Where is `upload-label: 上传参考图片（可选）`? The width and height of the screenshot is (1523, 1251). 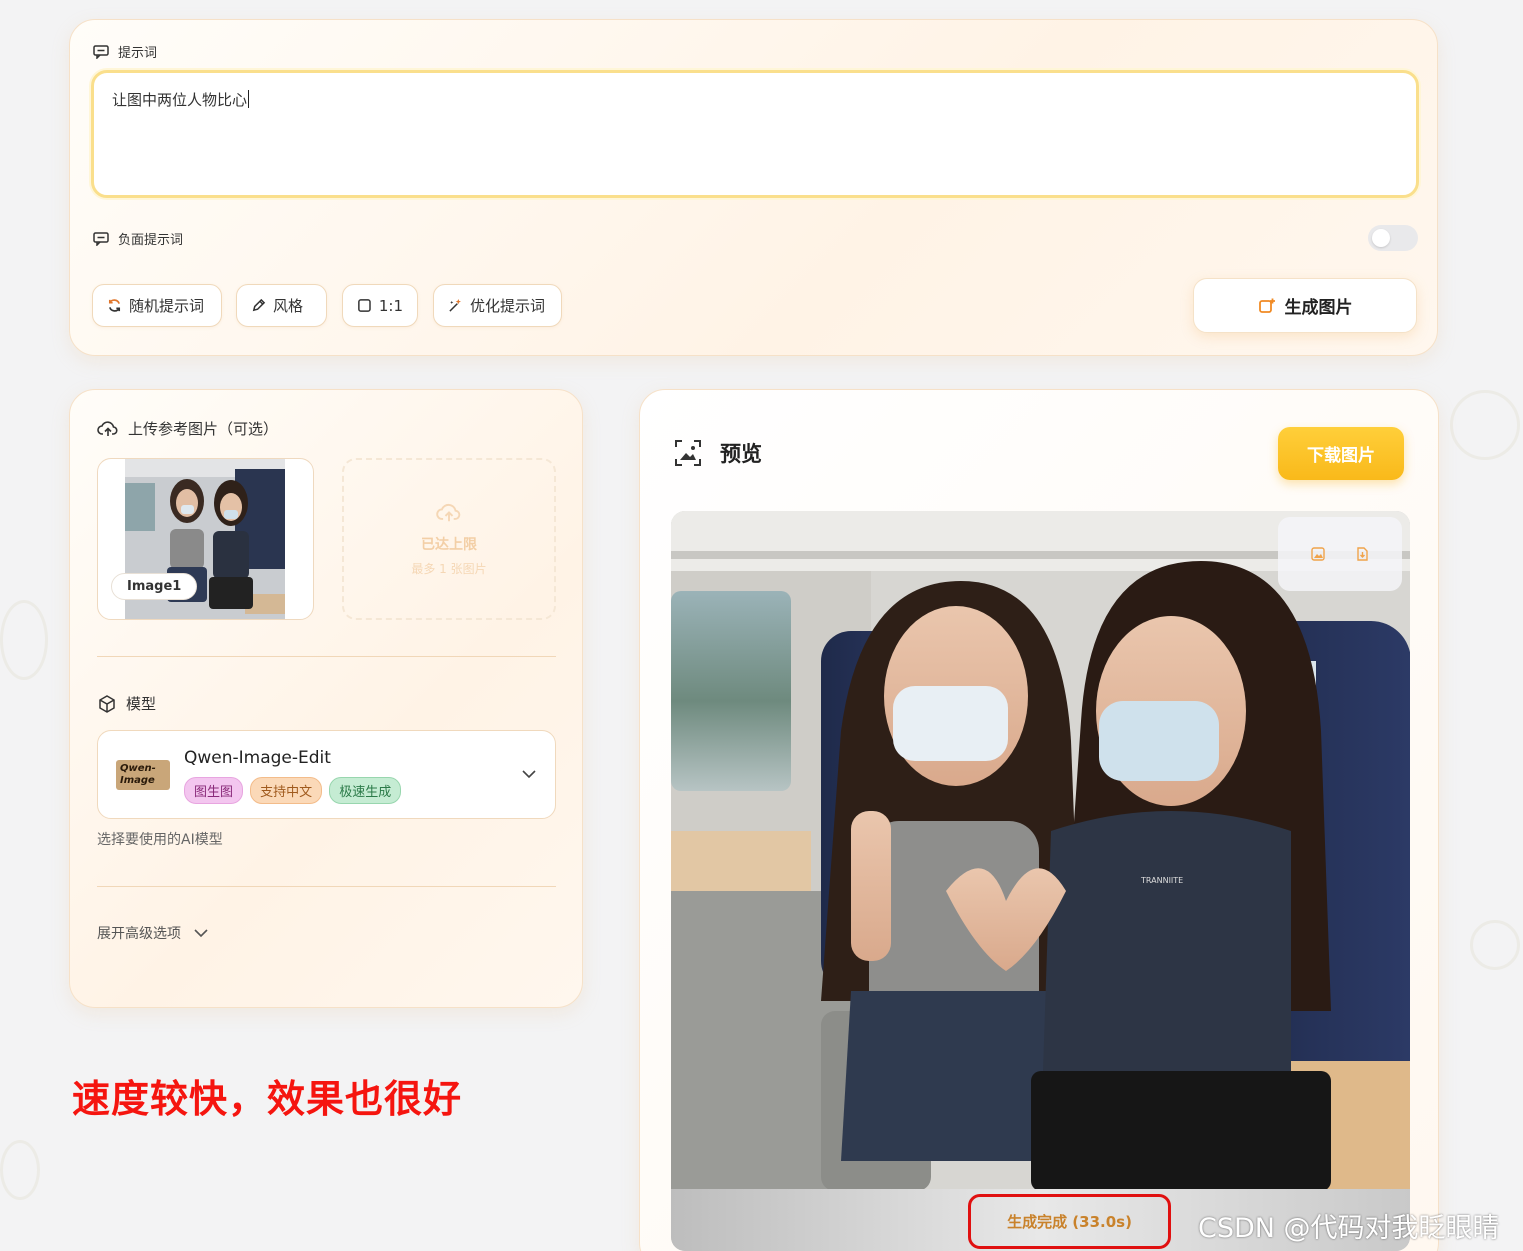 upload-label: 上传参考图片（可选） is located at coordinates (187, 428).